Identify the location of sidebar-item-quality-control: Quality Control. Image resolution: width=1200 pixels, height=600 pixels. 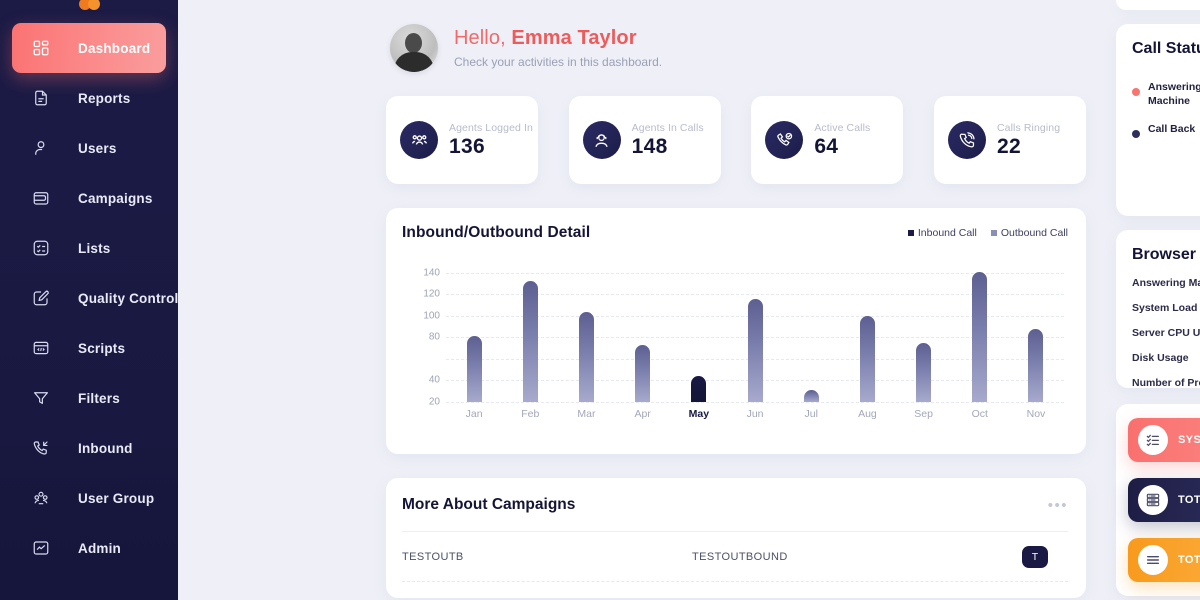
(95, 298).